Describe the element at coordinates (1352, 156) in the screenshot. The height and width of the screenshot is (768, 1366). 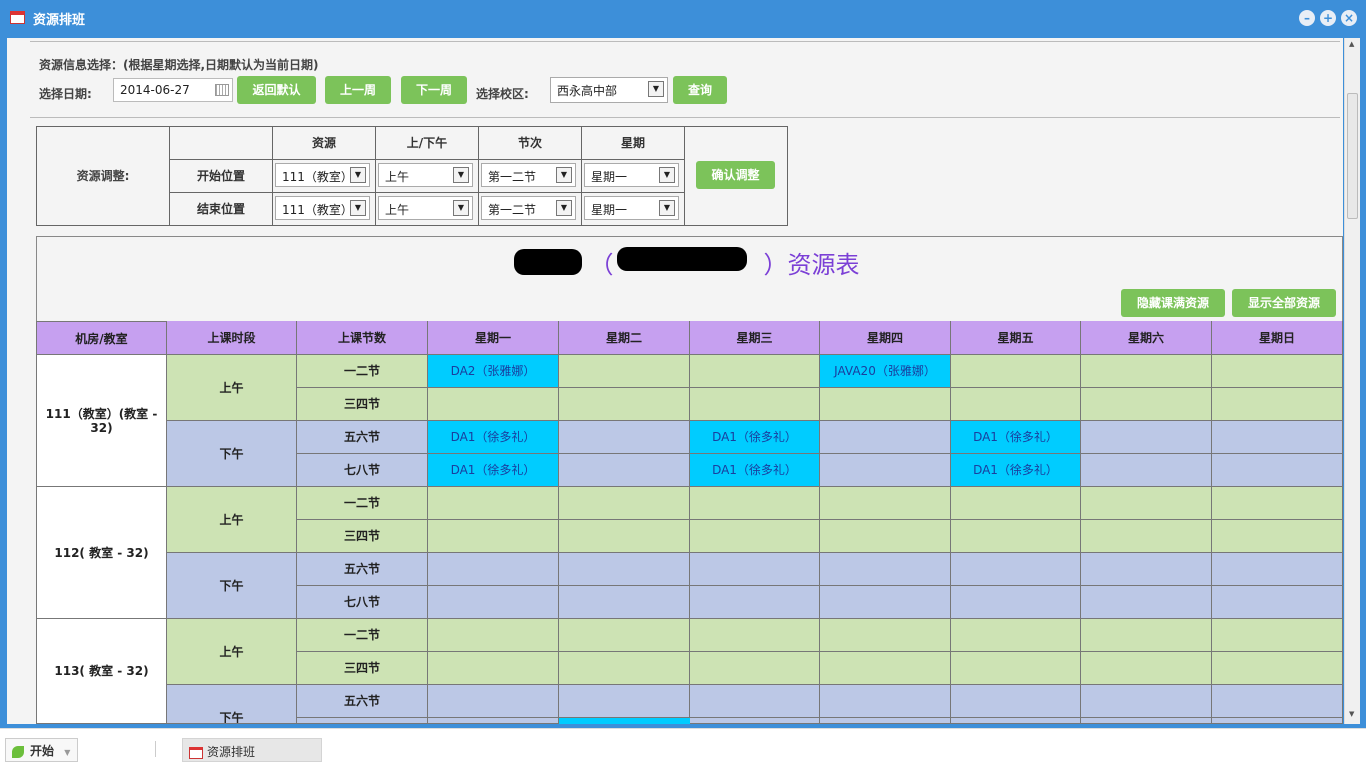
I see `scrollbar-thumb` at that location.